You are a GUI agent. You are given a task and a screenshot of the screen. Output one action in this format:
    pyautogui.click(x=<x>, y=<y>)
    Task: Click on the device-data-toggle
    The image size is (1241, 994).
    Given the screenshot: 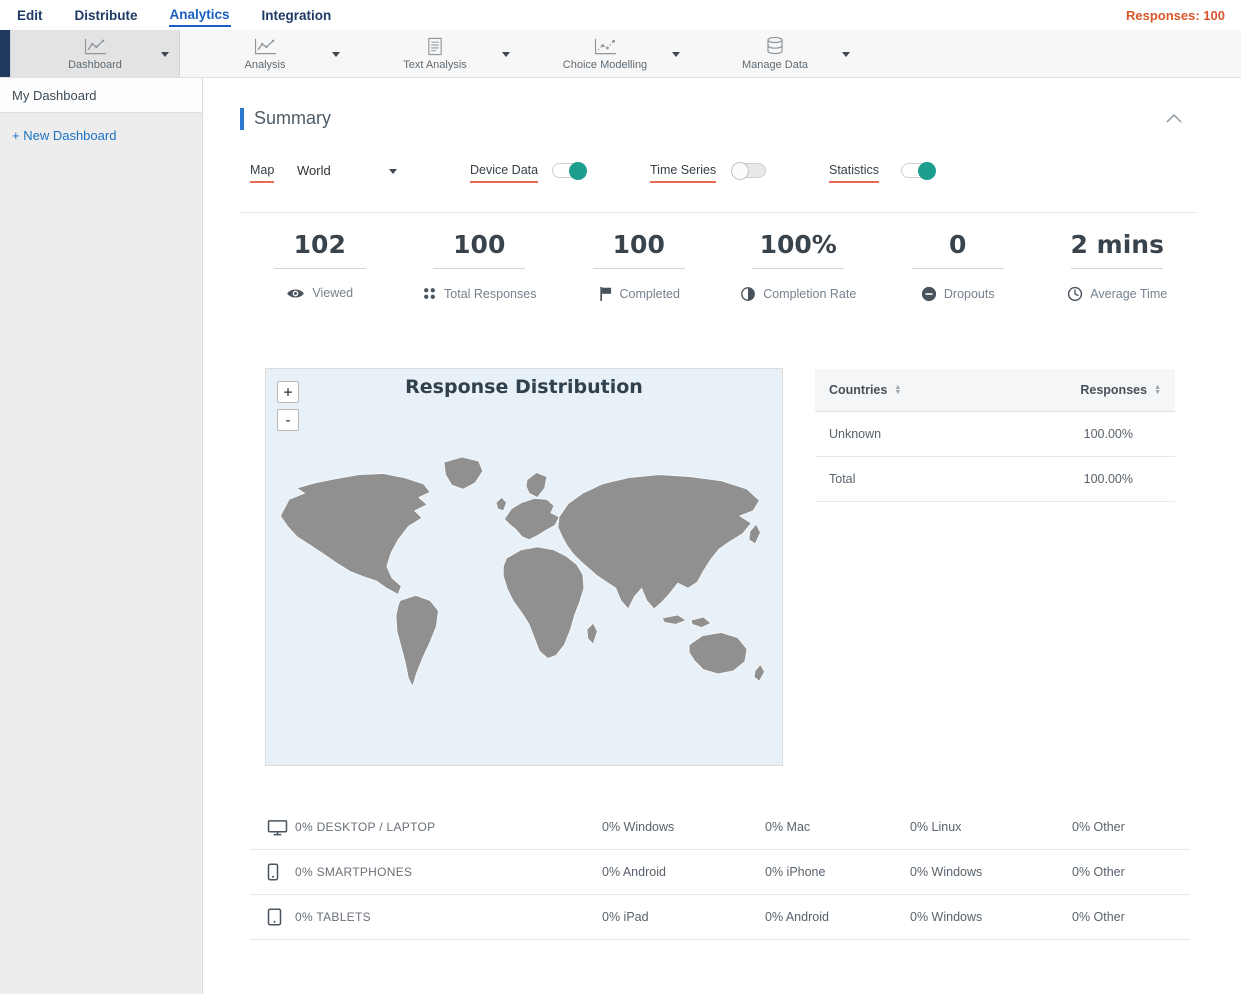 What is the action you would take?
    pyautogui.click(x=569, y=171)
    